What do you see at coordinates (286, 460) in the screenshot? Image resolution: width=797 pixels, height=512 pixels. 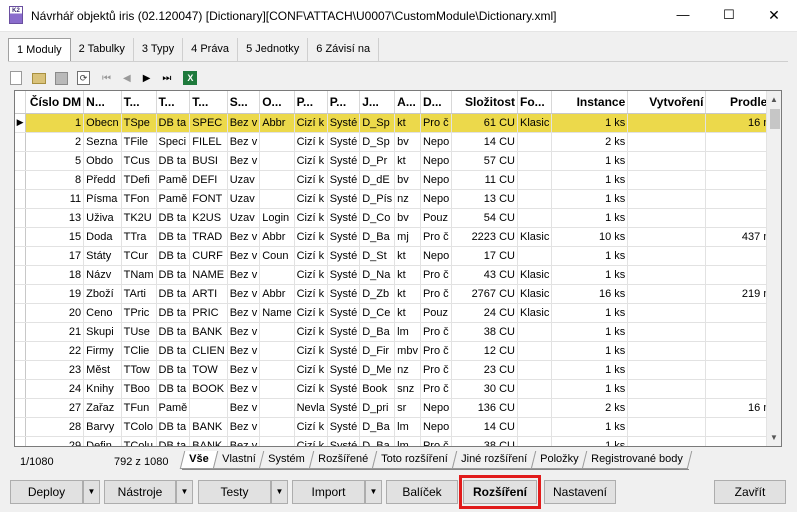 I see `filter-tab-system: Systém` at bounding box center [286, 460].